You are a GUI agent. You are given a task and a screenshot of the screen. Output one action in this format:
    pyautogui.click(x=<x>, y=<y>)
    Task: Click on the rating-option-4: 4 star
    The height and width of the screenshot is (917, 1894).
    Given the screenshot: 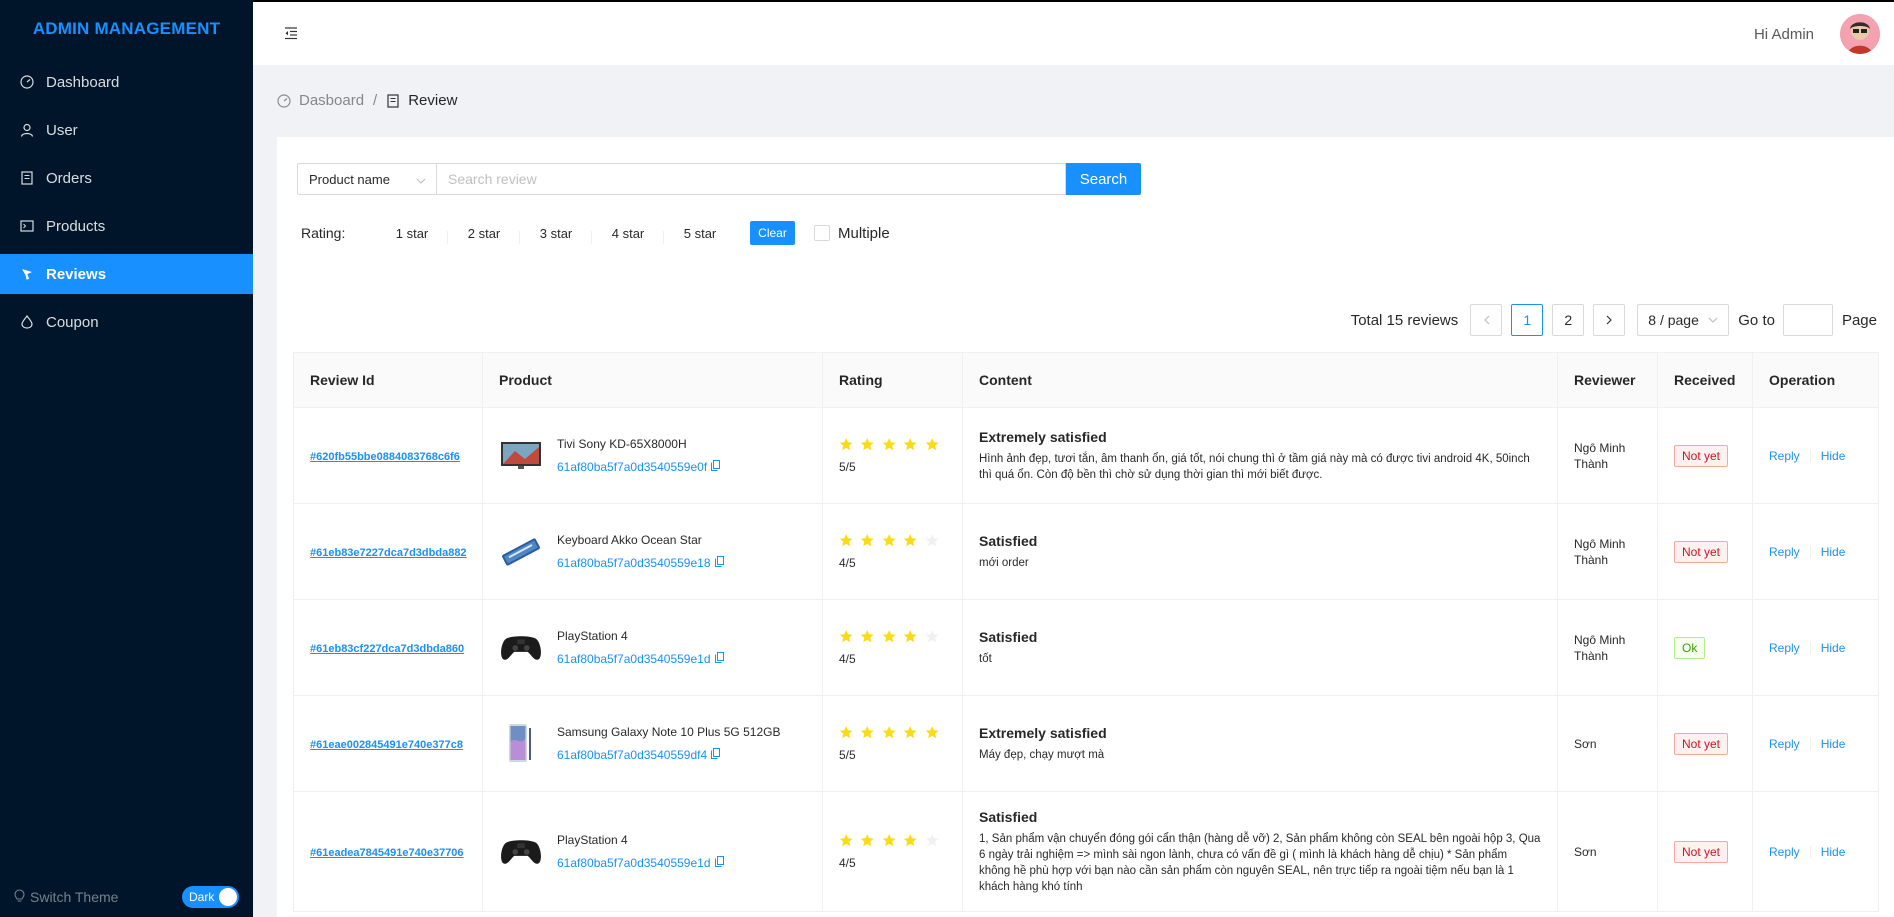 What is the action you would take?
    pyautogui.click(x=628, y=235)
    